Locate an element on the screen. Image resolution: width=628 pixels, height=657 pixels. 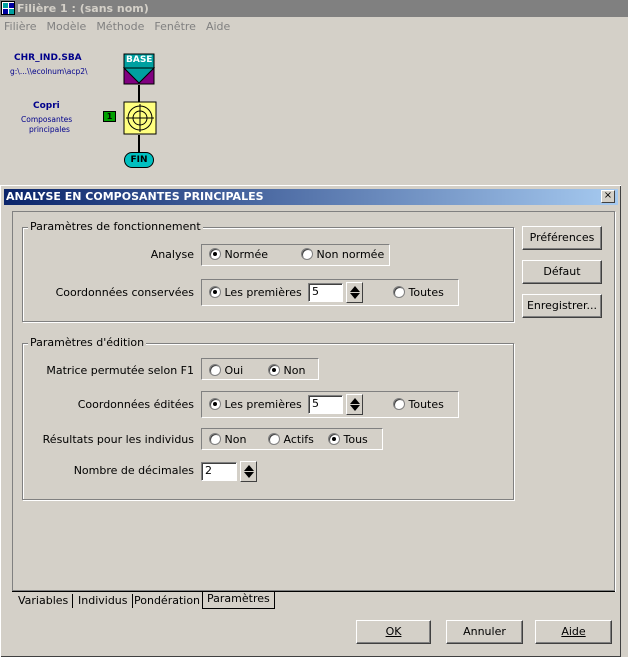
radio-resultats-non-dot is located at coordinates (215, 439).